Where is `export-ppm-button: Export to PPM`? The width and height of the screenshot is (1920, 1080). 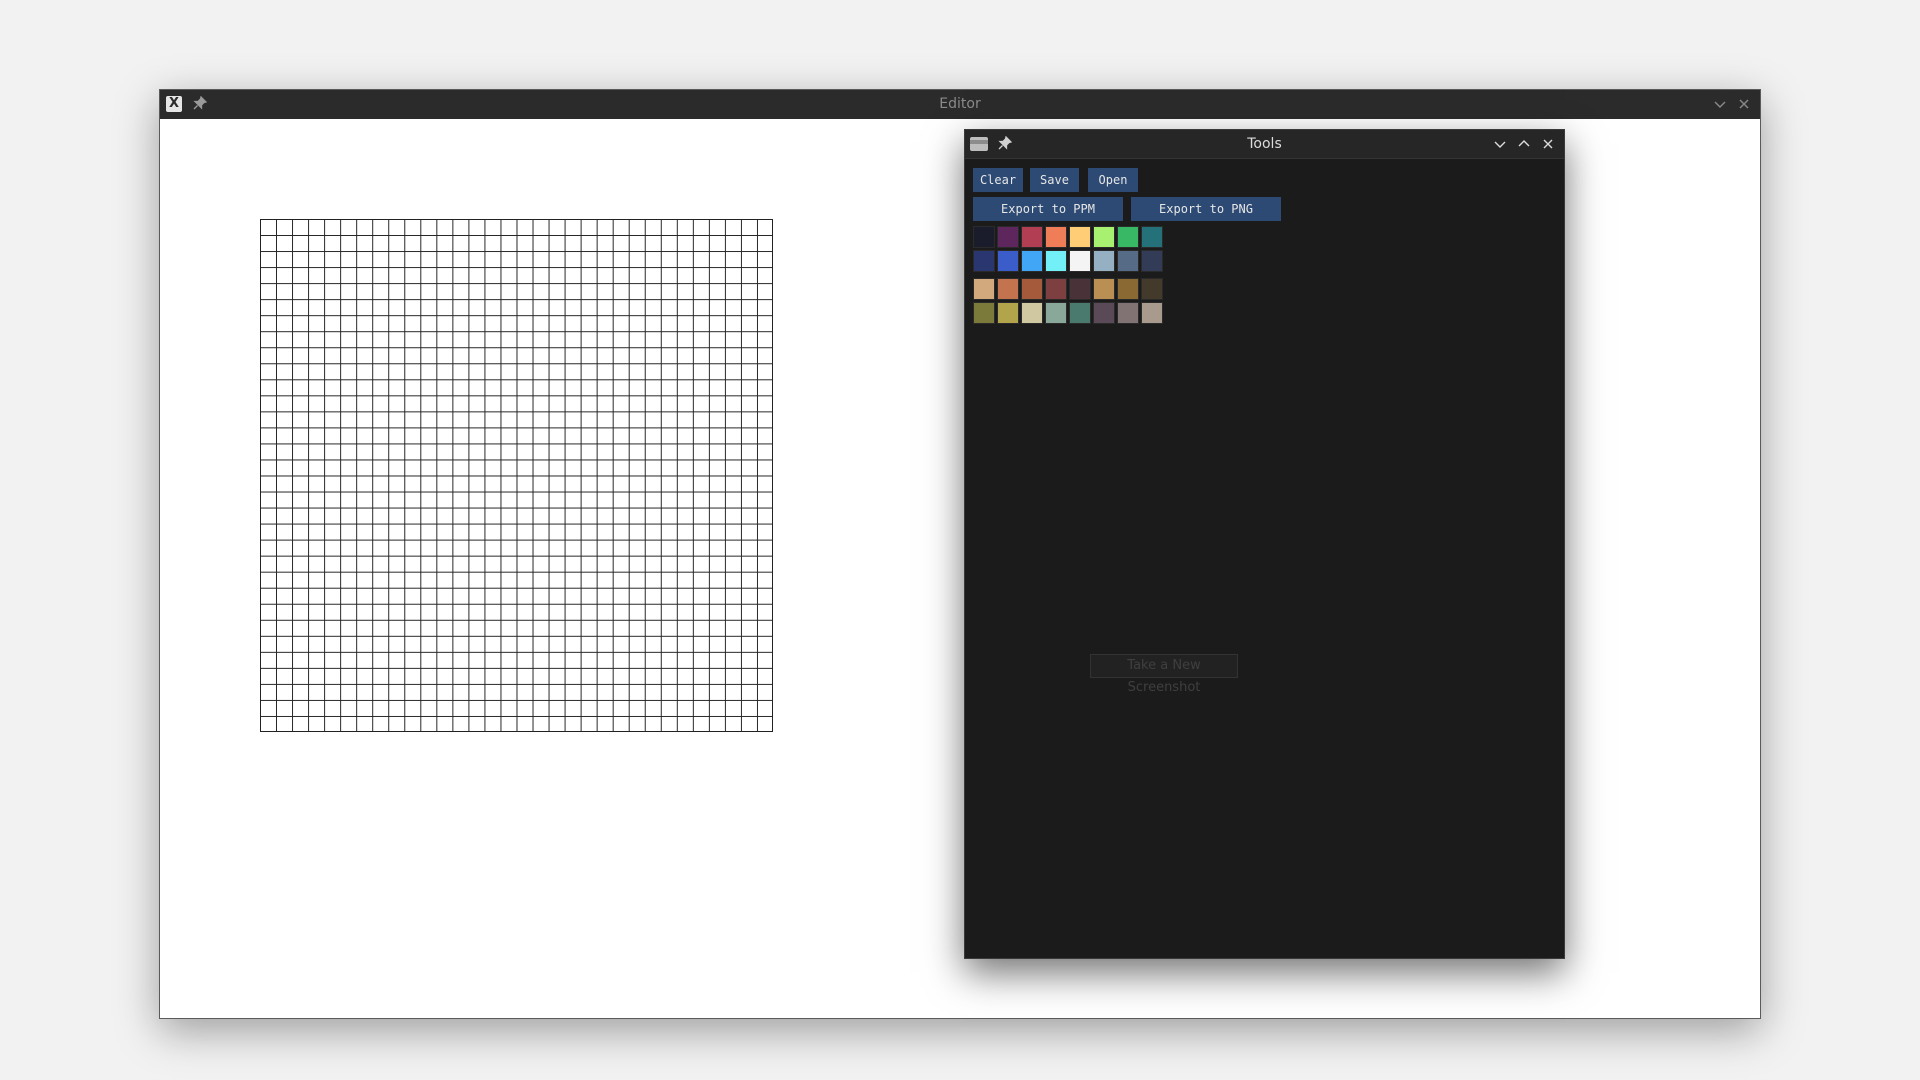 export-ppm-button: Export to PPM is located at coordinates (1048, 209).